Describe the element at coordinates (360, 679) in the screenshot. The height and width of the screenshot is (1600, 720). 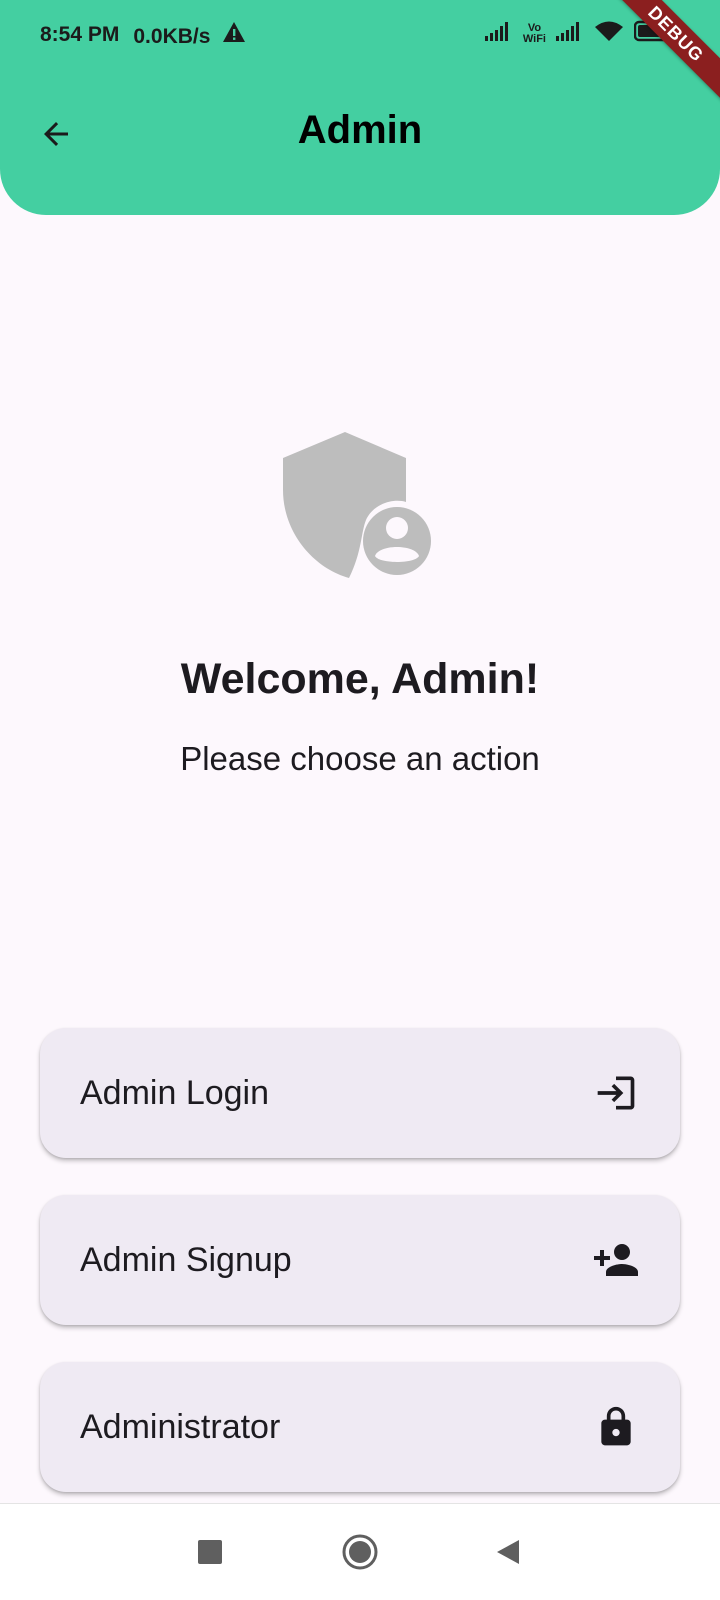
I see `welcome-title: Welcome, Admin!` at that location.